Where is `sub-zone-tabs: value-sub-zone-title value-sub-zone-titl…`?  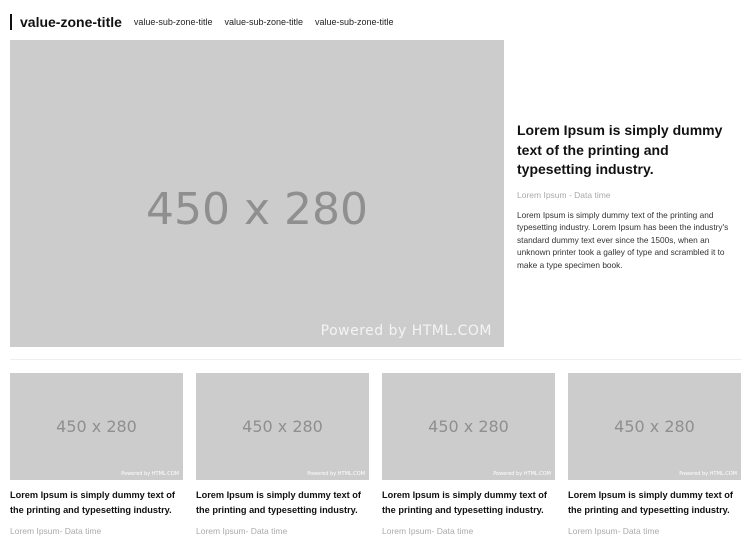 sub-zone-tabs: value-sub-zone-title value-sub-zone-titl… is located at coordinates (270, 22).